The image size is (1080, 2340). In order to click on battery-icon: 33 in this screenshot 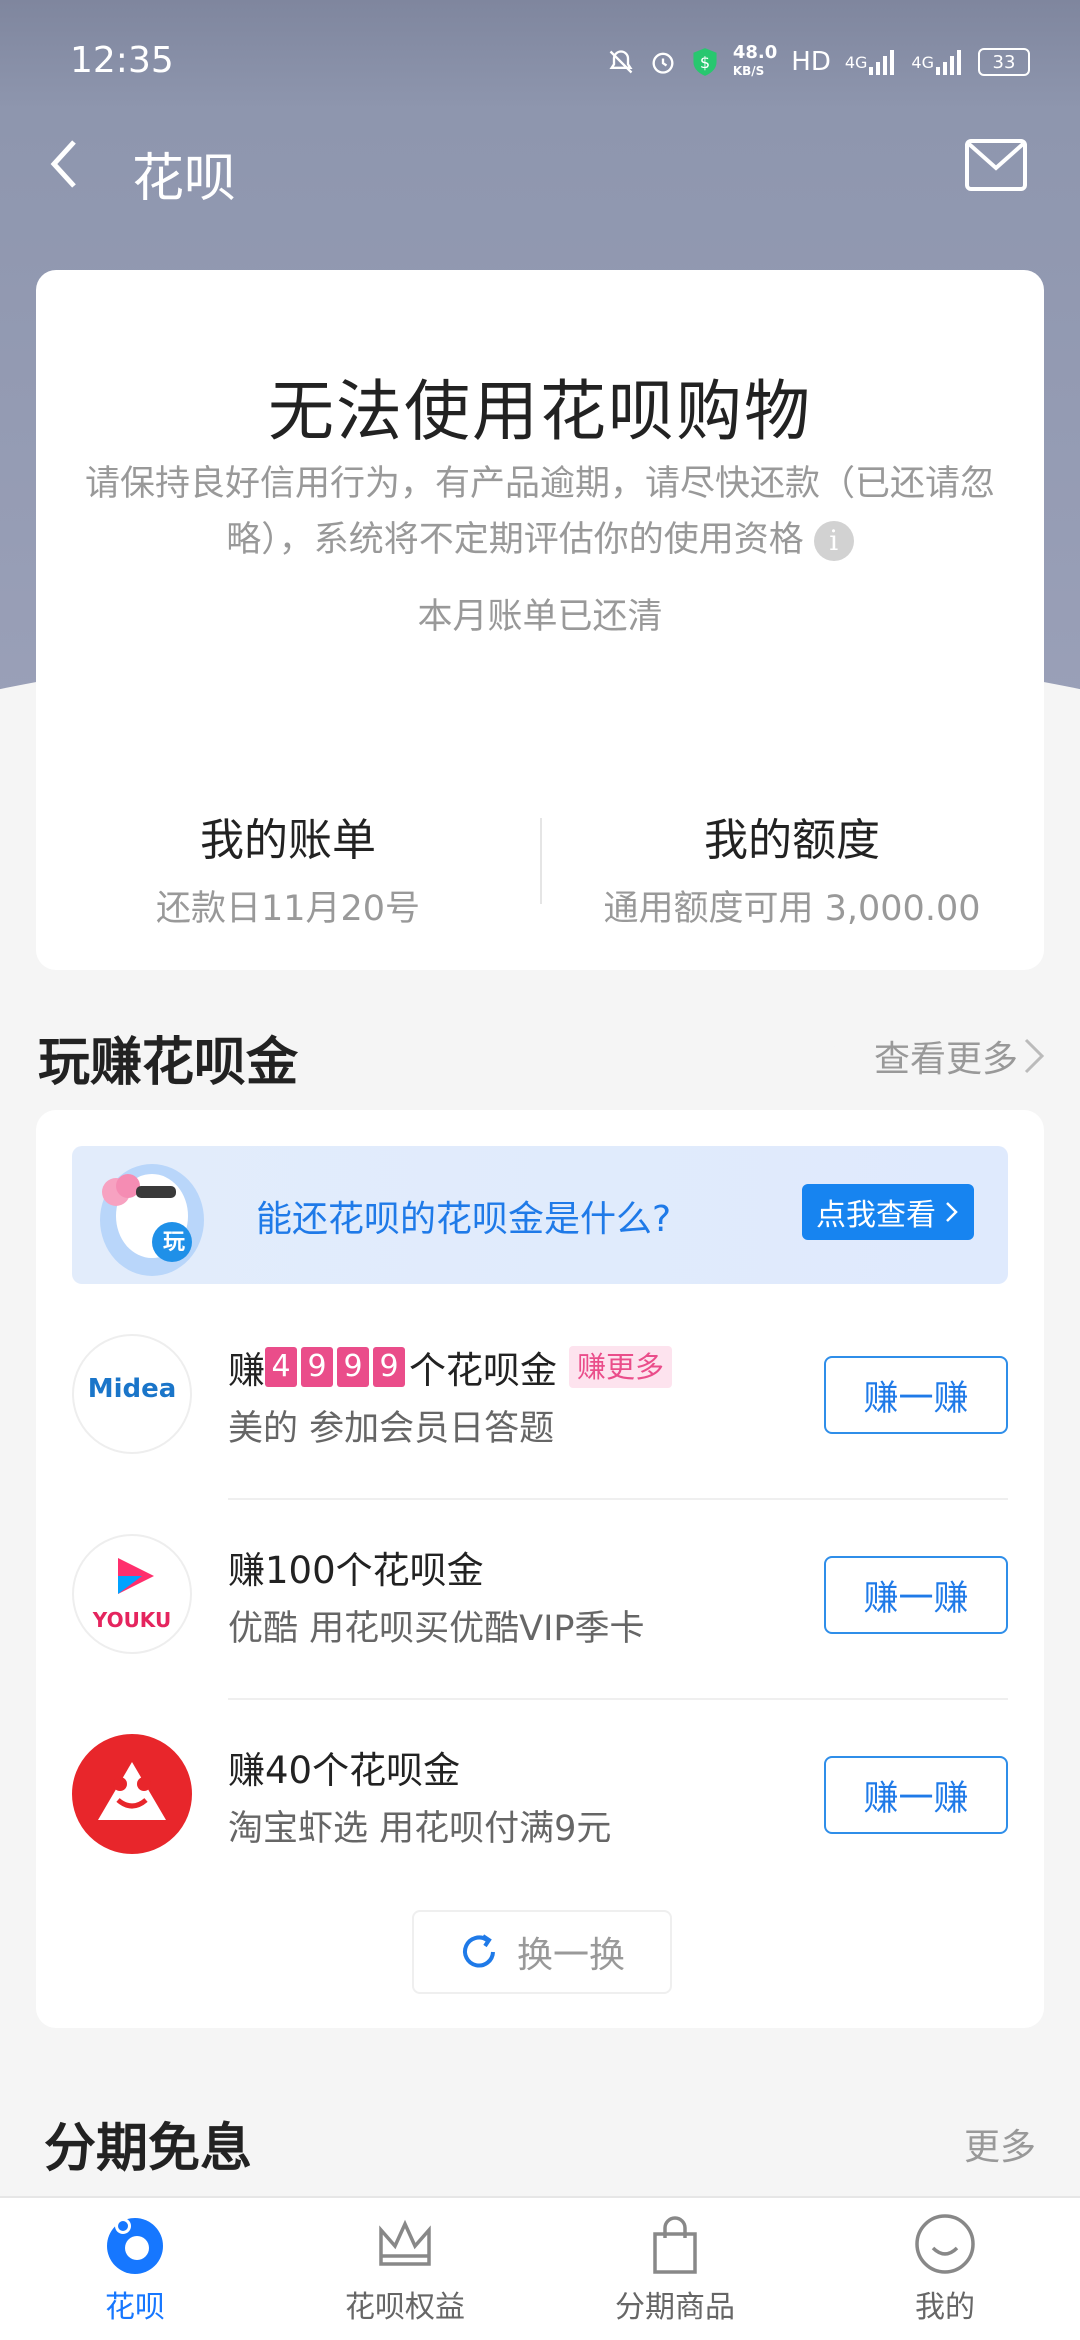, I will do `click(1004, 62)`.